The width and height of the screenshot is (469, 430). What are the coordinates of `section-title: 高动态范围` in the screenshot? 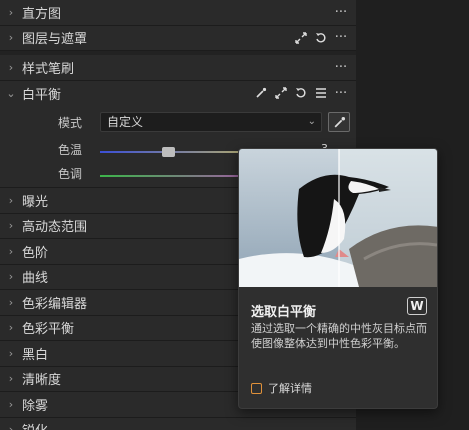 It's located at (55, 228).